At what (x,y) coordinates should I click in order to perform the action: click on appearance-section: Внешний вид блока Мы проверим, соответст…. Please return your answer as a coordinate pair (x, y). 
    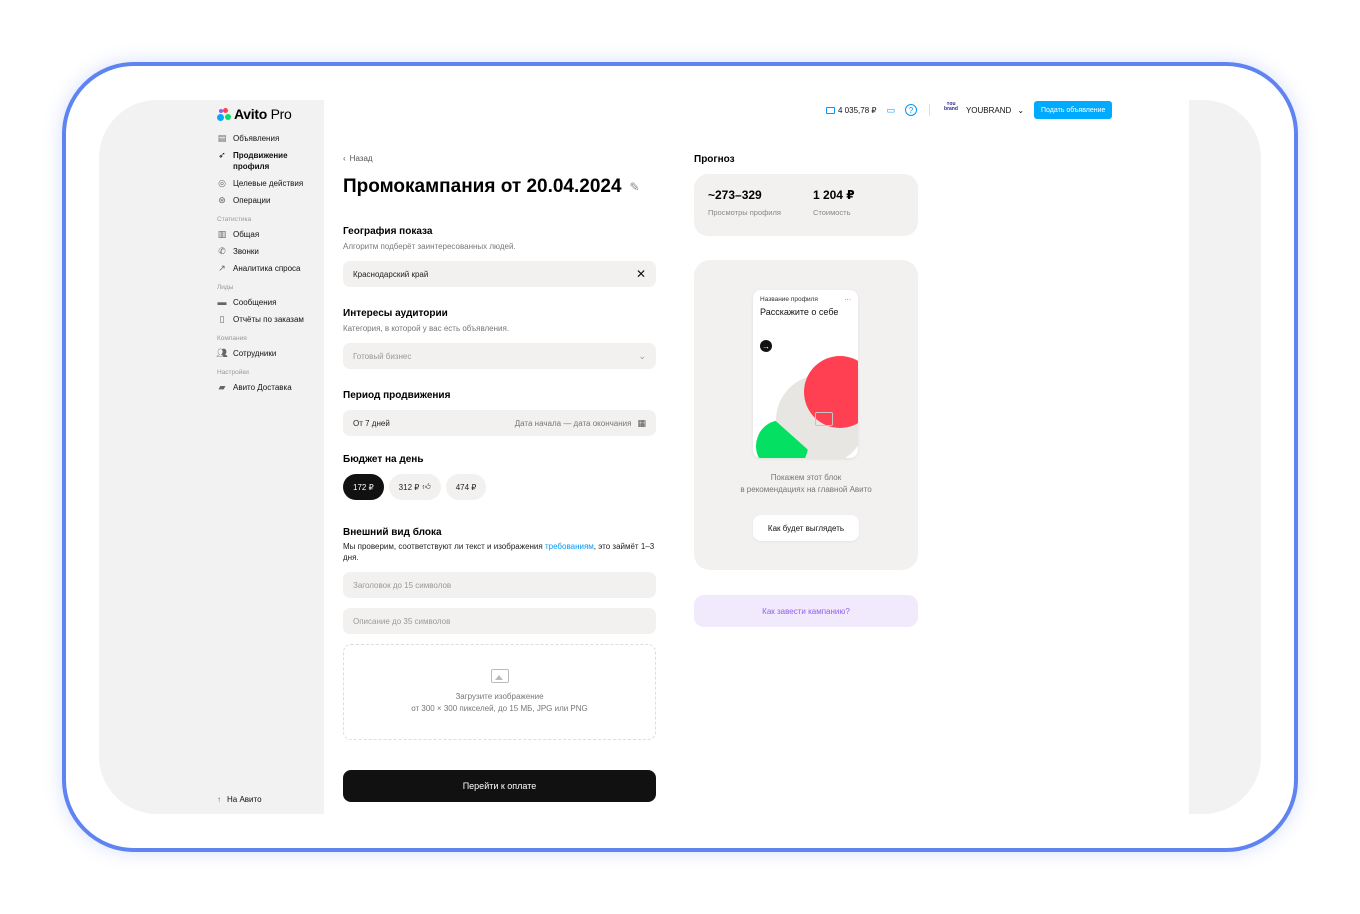
    Looking at the image, I should click on (499, 633).